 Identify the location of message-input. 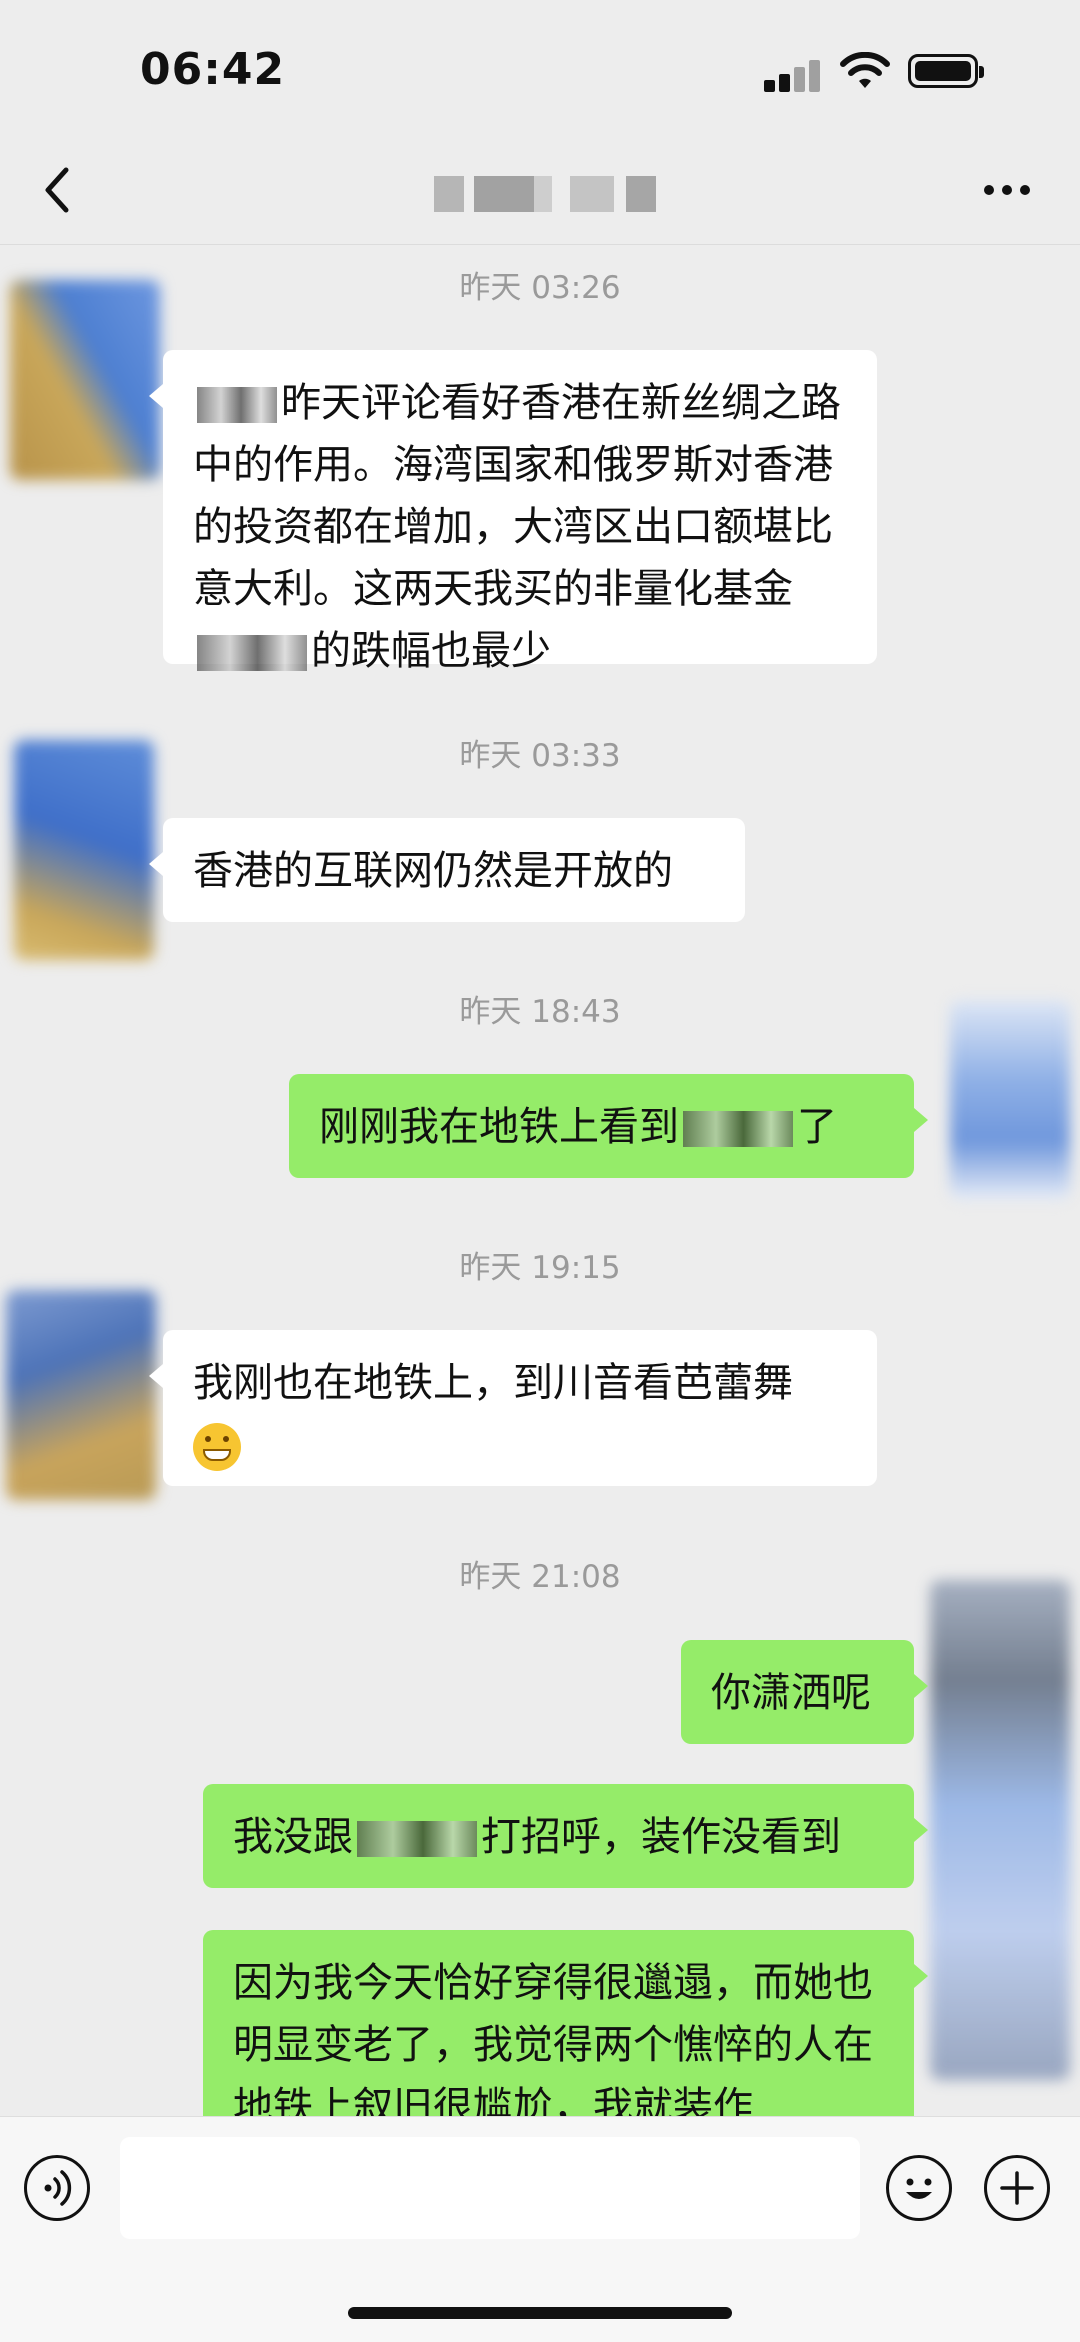
(490, 2188).